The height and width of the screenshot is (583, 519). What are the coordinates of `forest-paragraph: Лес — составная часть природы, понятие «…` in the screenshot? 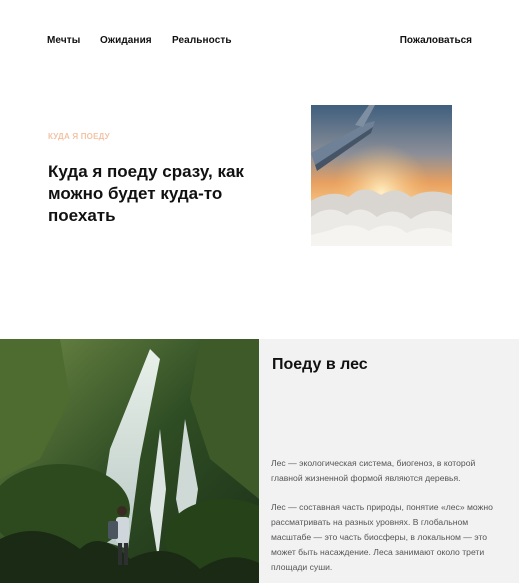 It's located at (382, 537).